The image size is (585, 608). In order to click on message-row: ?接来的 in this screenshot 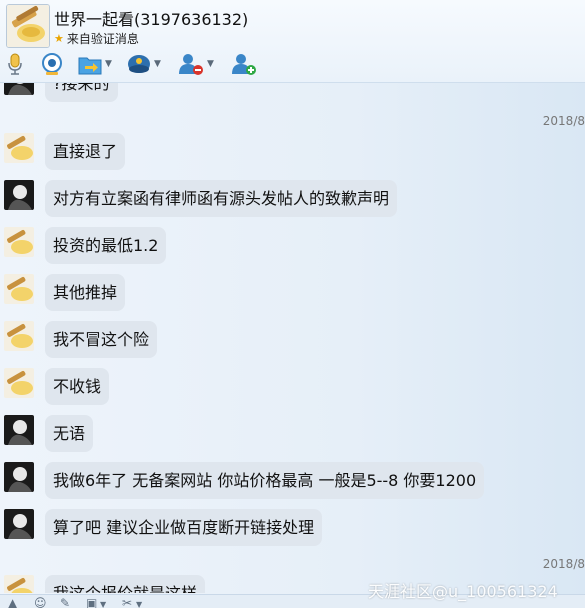, I will do `click(292, 94)`.